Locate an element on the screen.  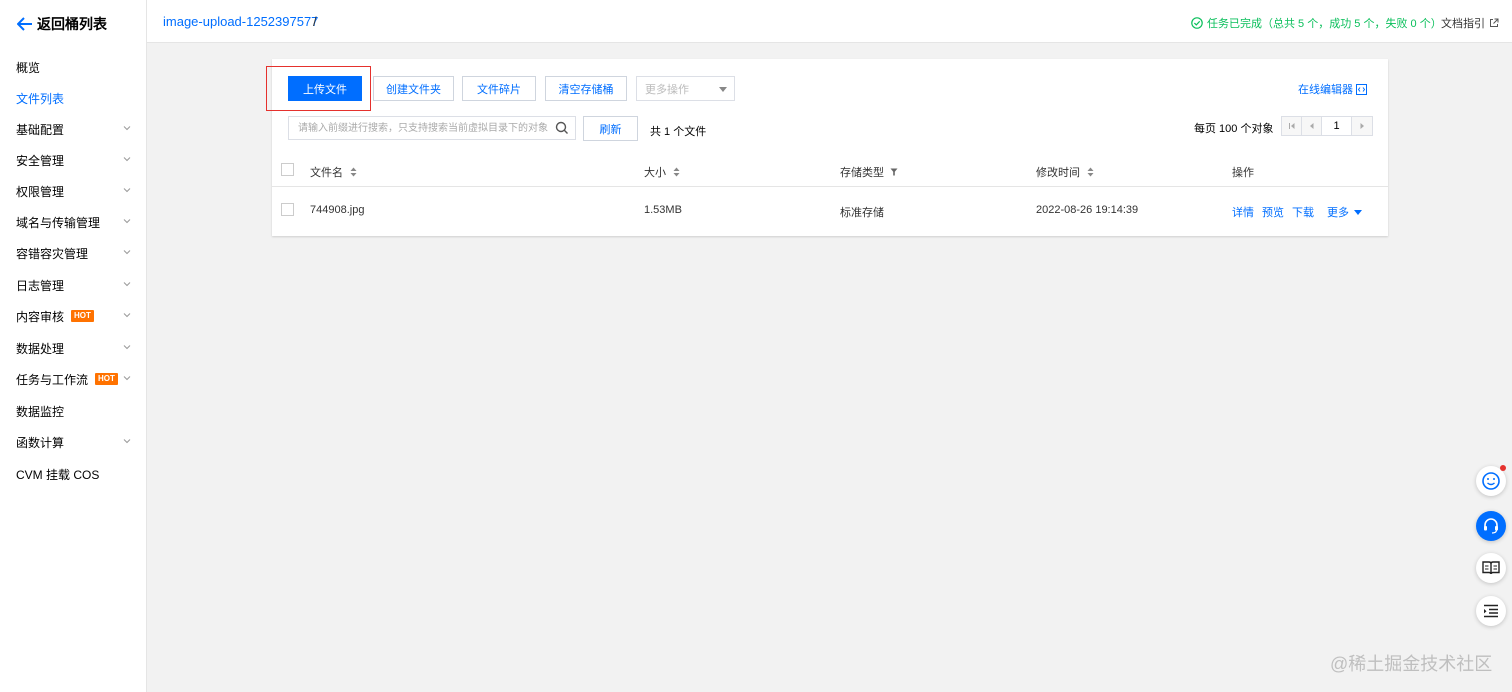
file-size-cell: 1.53MB is located at coordinates (663, 210).